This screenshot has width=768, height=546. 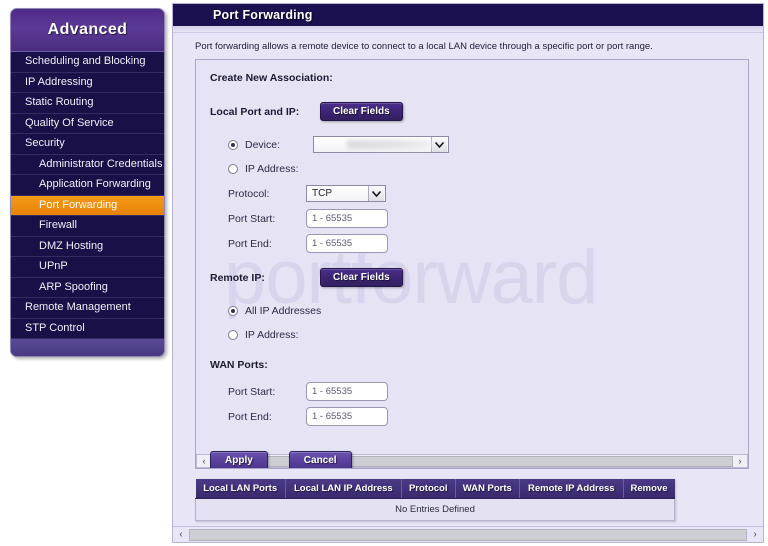 What do you see at coordinates (479, 391) in the screenshot?
I see `wan-port-start-row: Port Start:` at bounding box center [479, 391].